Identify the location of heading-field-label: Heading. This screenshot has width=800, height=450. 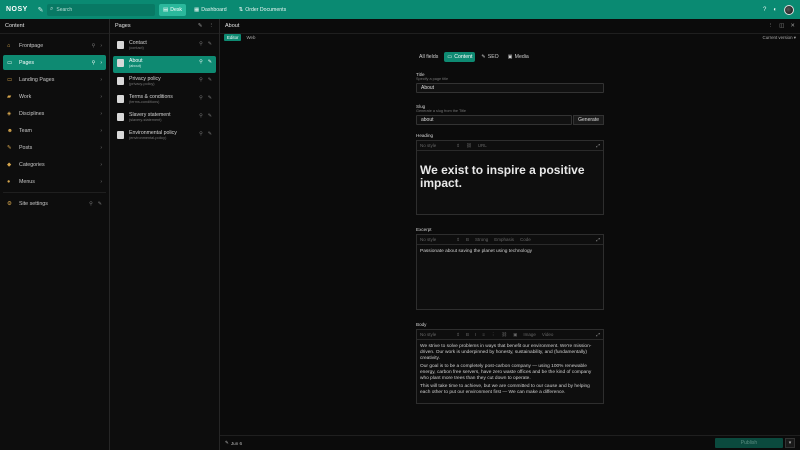
(425, 135).